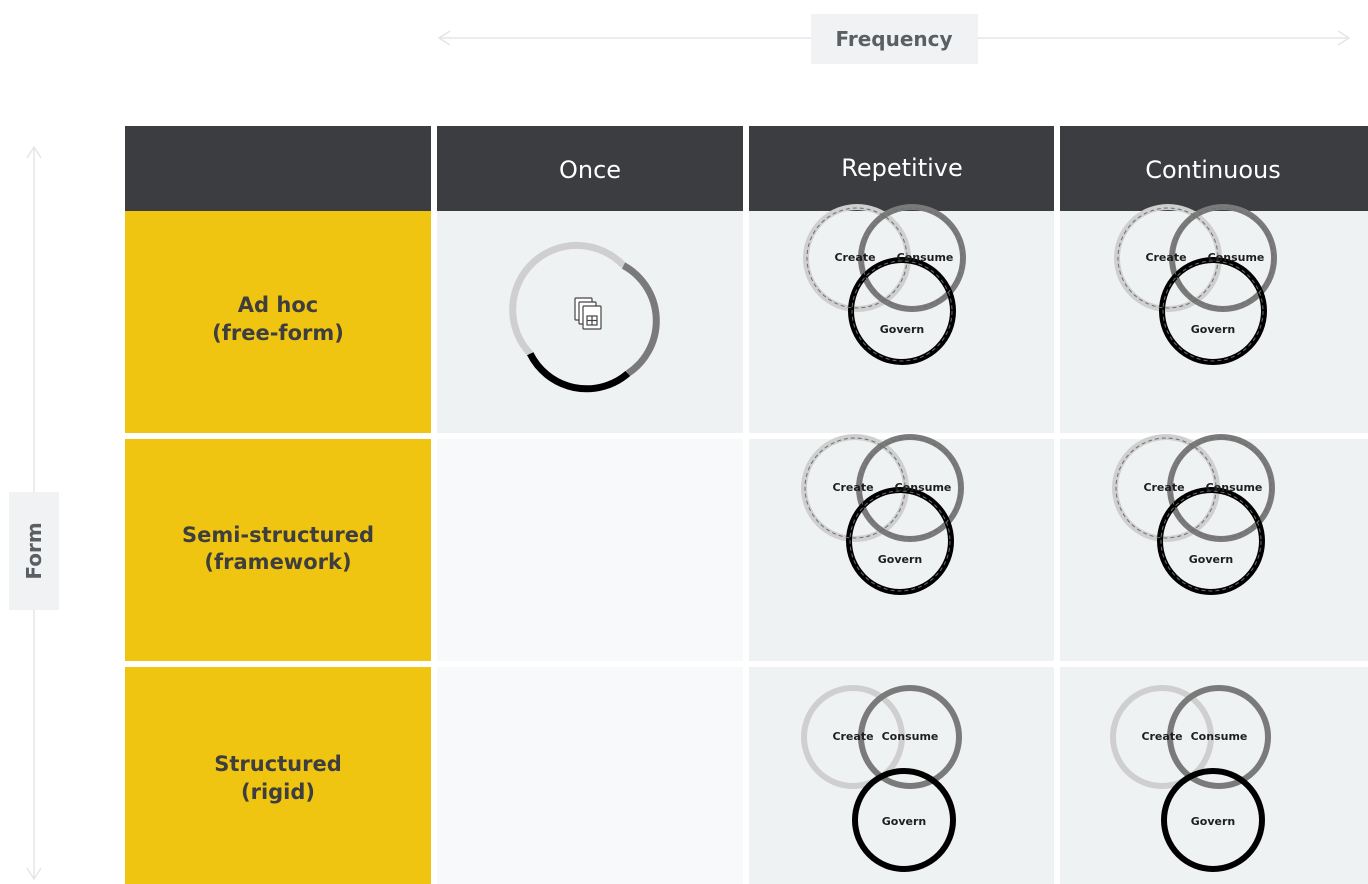 The image size is (1368, 884). What do you see at coordinates (1213, 821) in the screenshot?
I see `cluster-structured-continuous-govern-label: Govern` at bounding box center [1213, 821].